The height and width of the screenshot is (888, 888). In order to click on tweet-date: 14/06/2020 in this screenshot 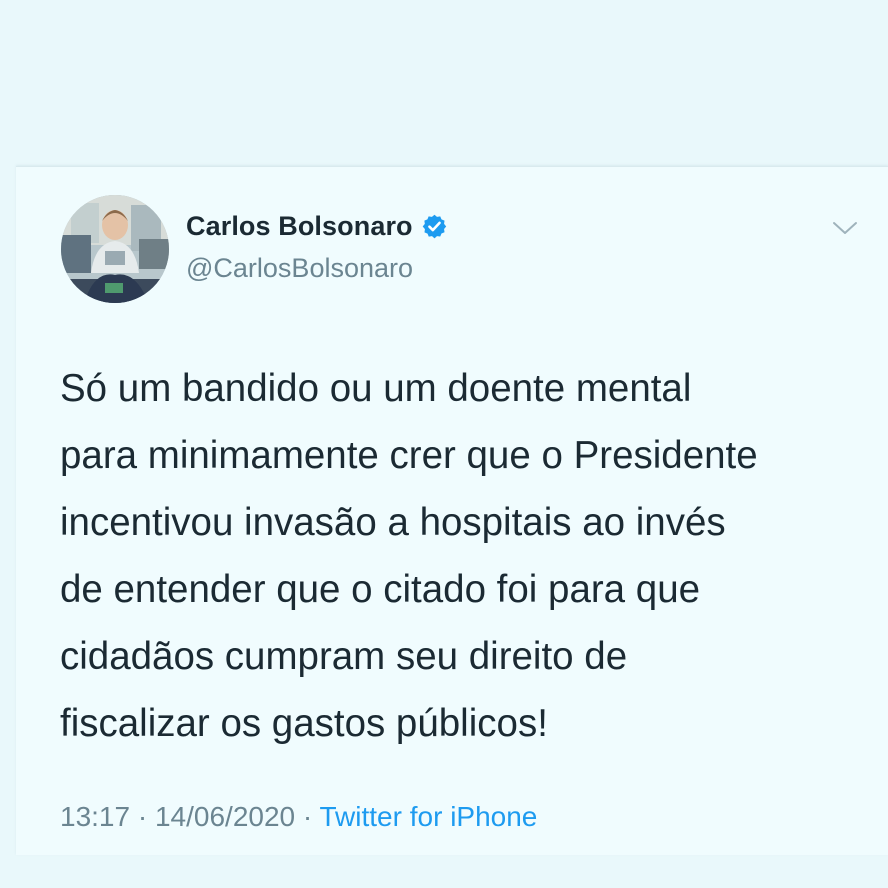, I will do `click(225, 816)`.